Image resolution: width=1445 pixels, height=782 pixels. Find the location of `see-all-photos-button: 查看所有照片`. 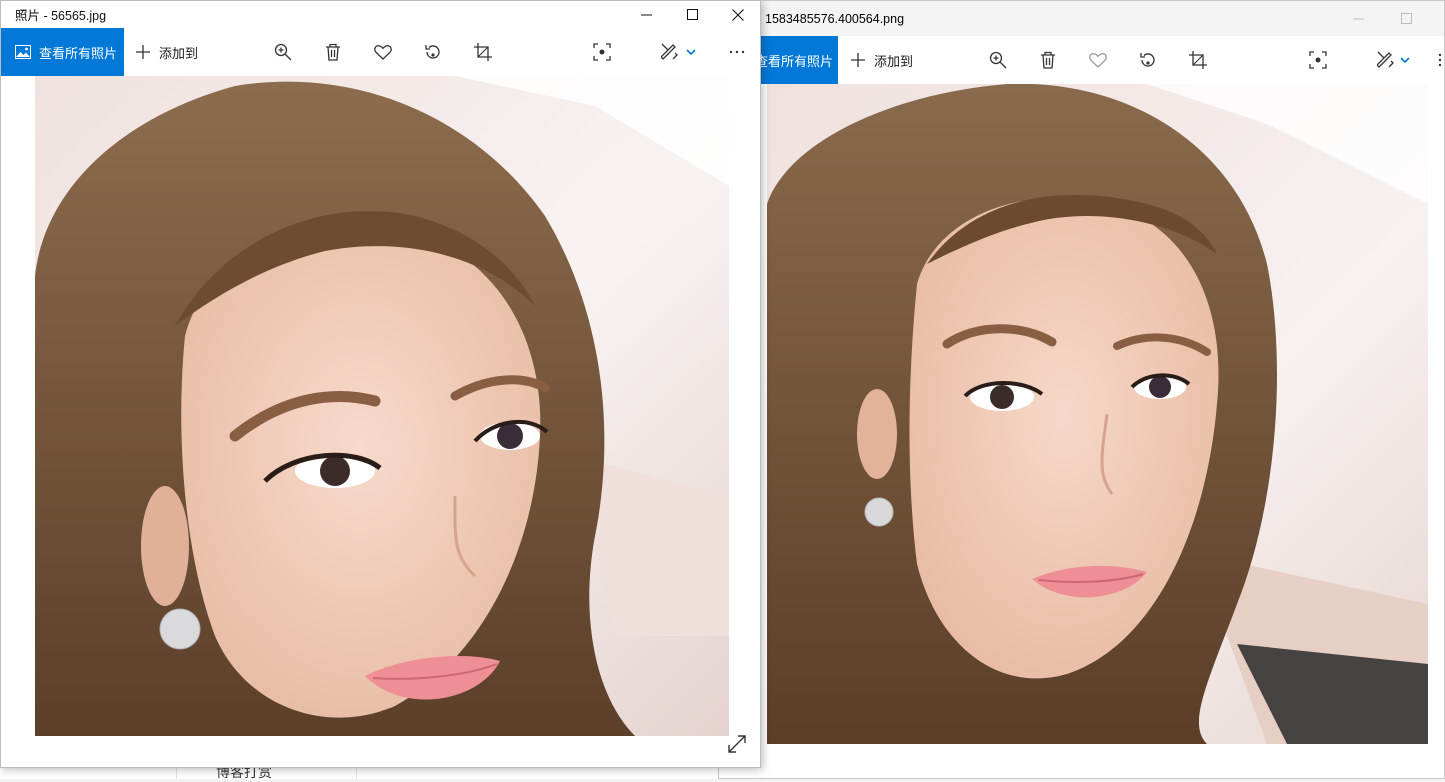

see-all-photos-button: 查看所有照片 is located at coordinates (62, 52).